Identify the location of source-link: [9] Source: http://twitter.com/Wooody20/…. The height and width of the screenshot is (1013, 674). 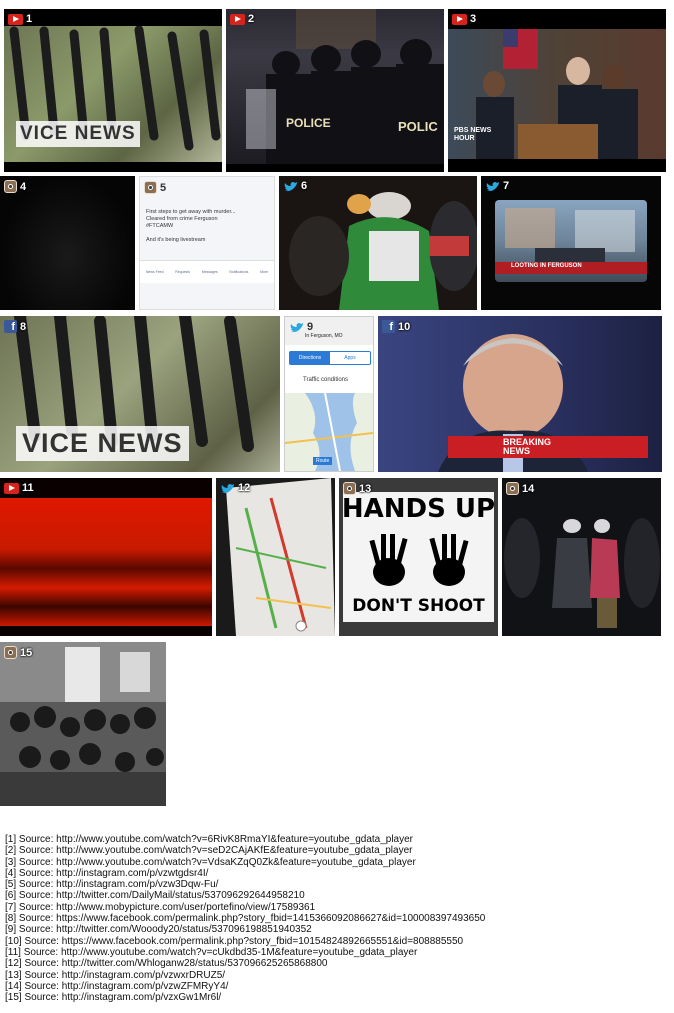
(245, 929).